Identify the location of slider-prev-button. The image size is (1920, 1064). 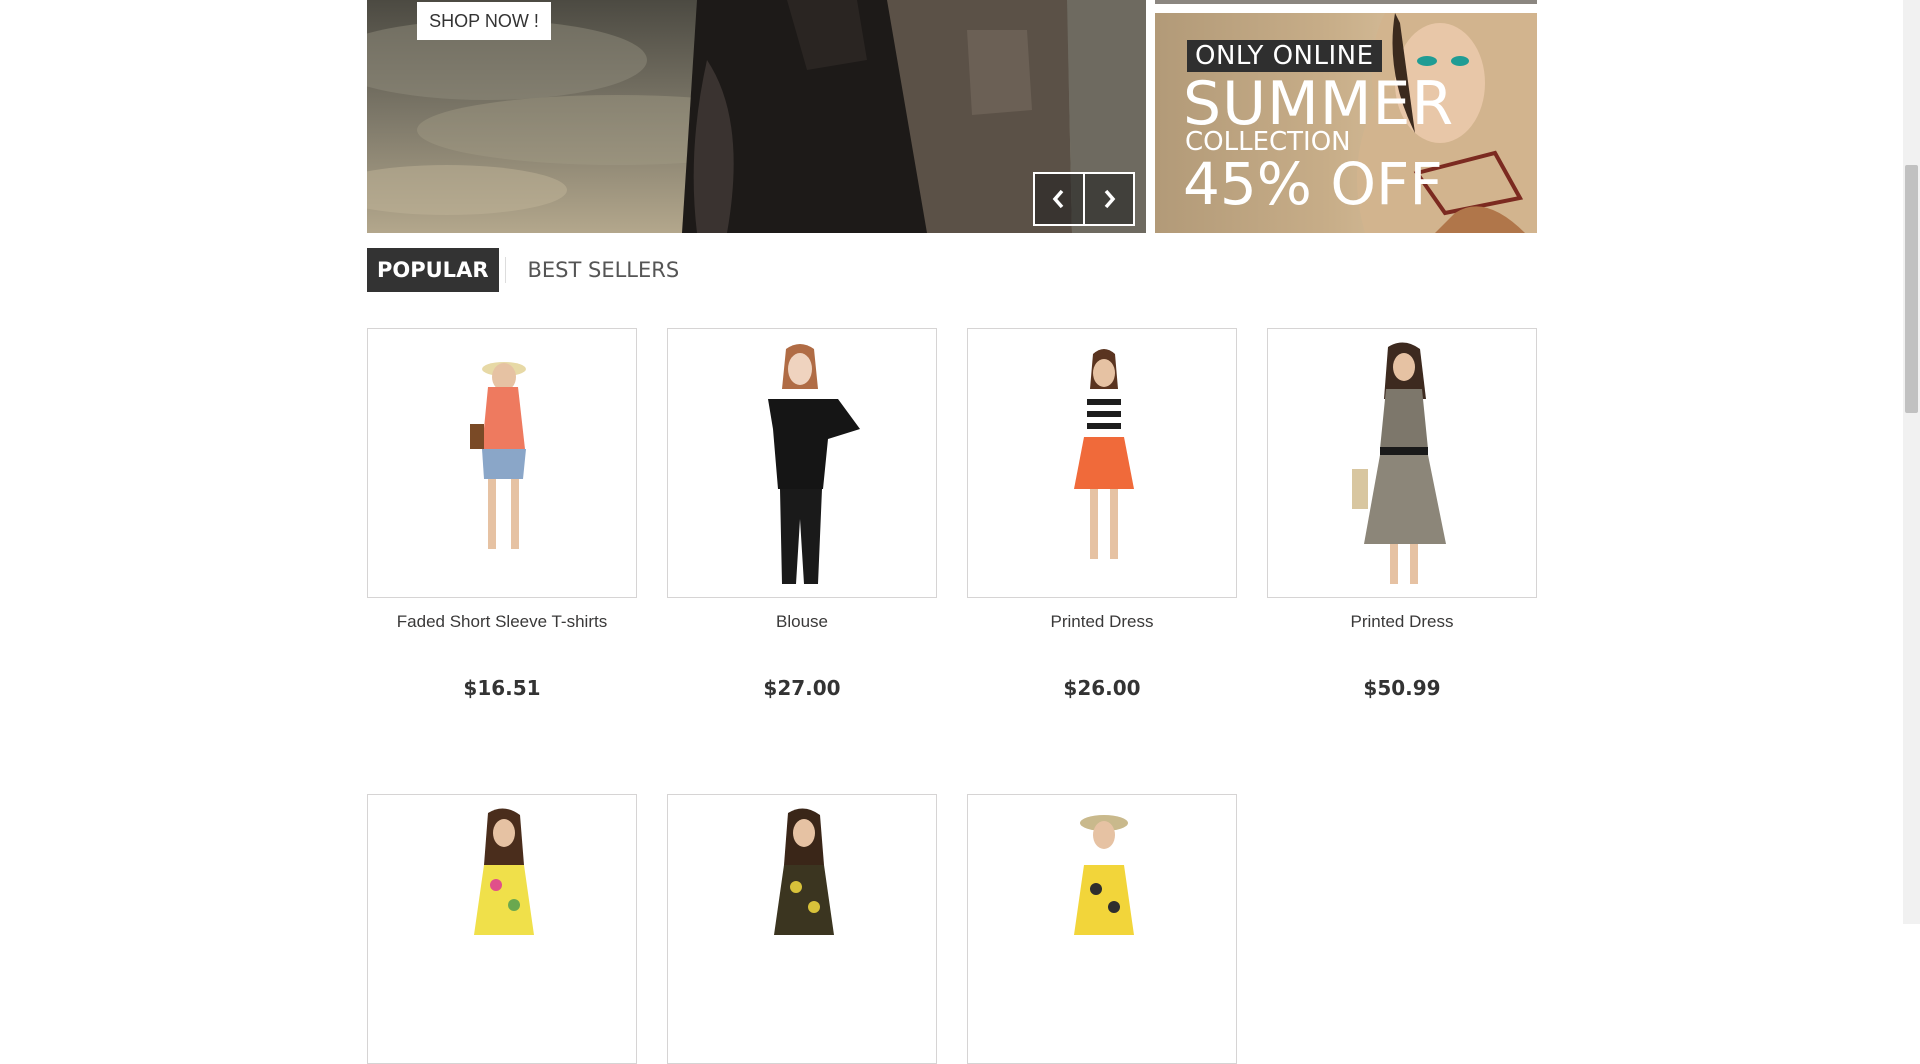
(1059, 199).